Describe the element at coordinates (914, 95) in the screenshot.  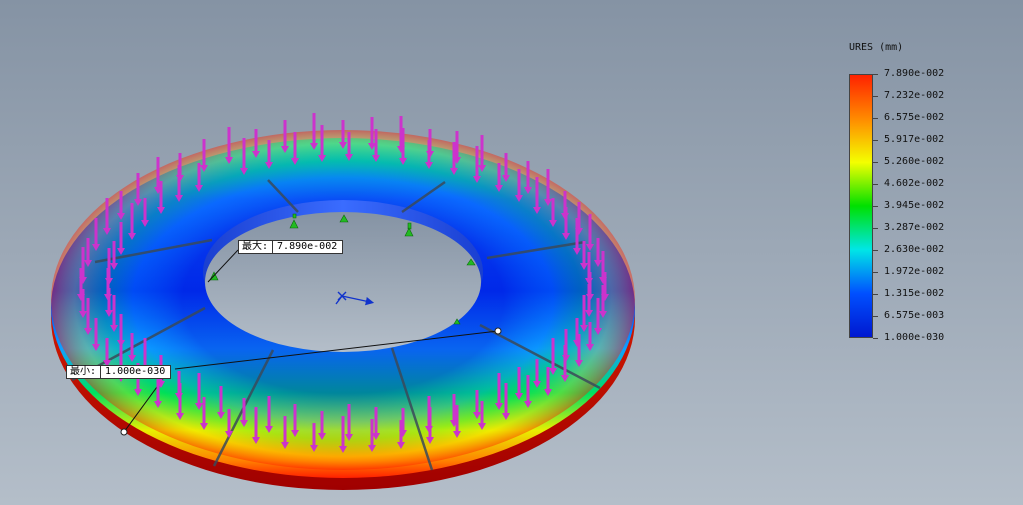
I see `legend-tick-label: 7.232e-002` at that location.